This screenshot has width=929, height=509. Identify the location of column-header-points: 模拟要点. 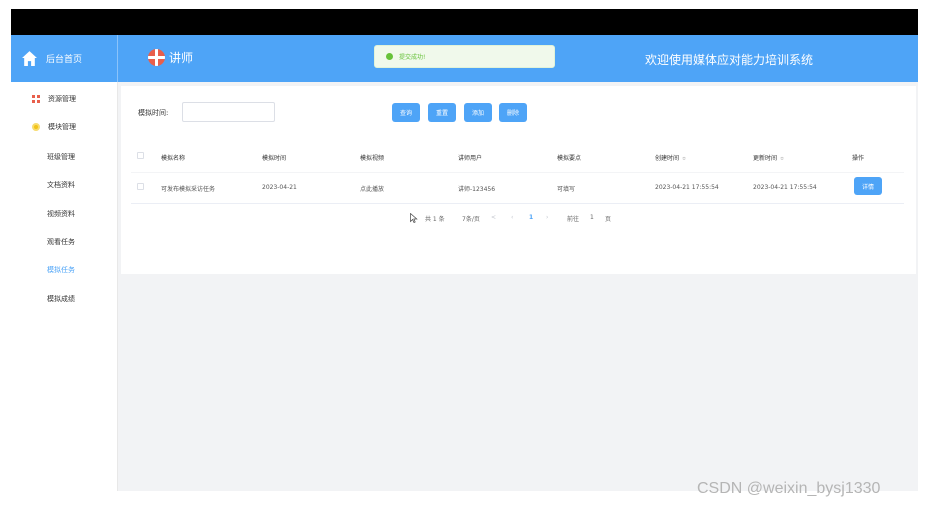
(569, 158).